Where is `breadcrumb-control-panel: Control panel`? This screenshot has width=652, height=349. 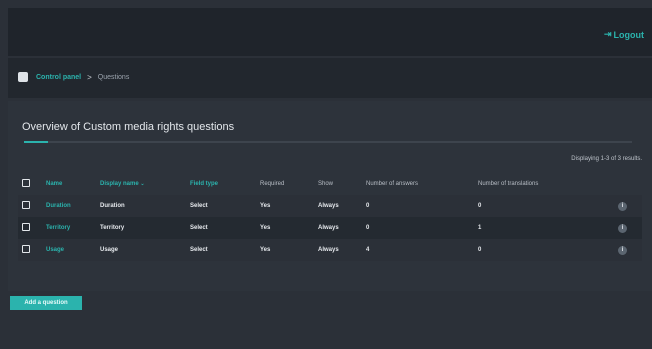
breadcrumb-control-panel: Control panel is located at coordinates (58, 77).